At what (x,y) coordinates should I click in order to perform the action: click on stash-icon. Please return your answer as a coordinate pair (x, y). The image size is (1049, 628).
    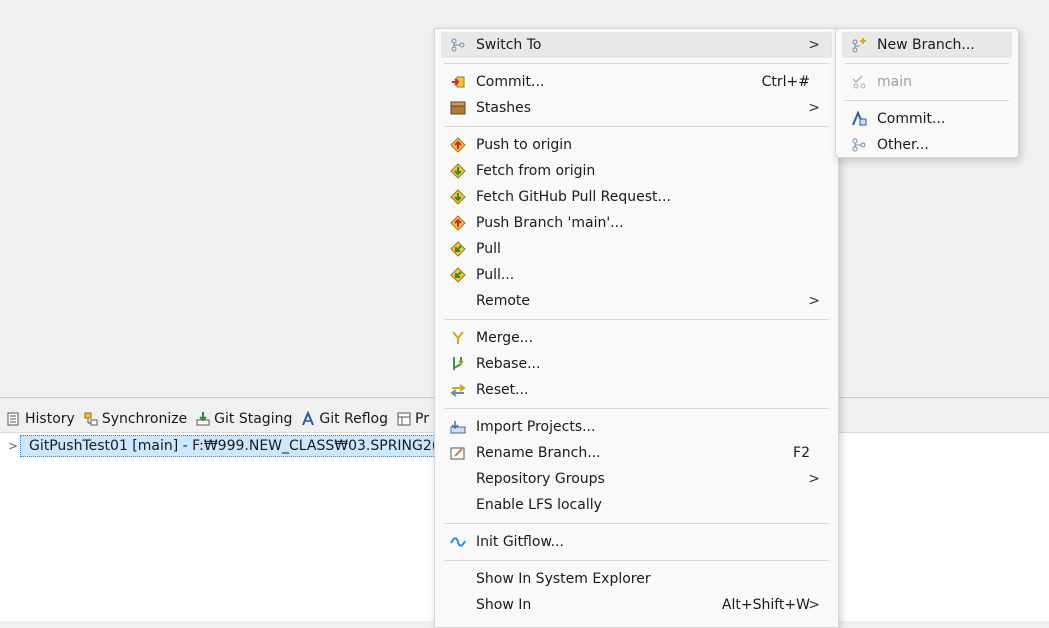
    Looking at the image, I should click on (458, 108).